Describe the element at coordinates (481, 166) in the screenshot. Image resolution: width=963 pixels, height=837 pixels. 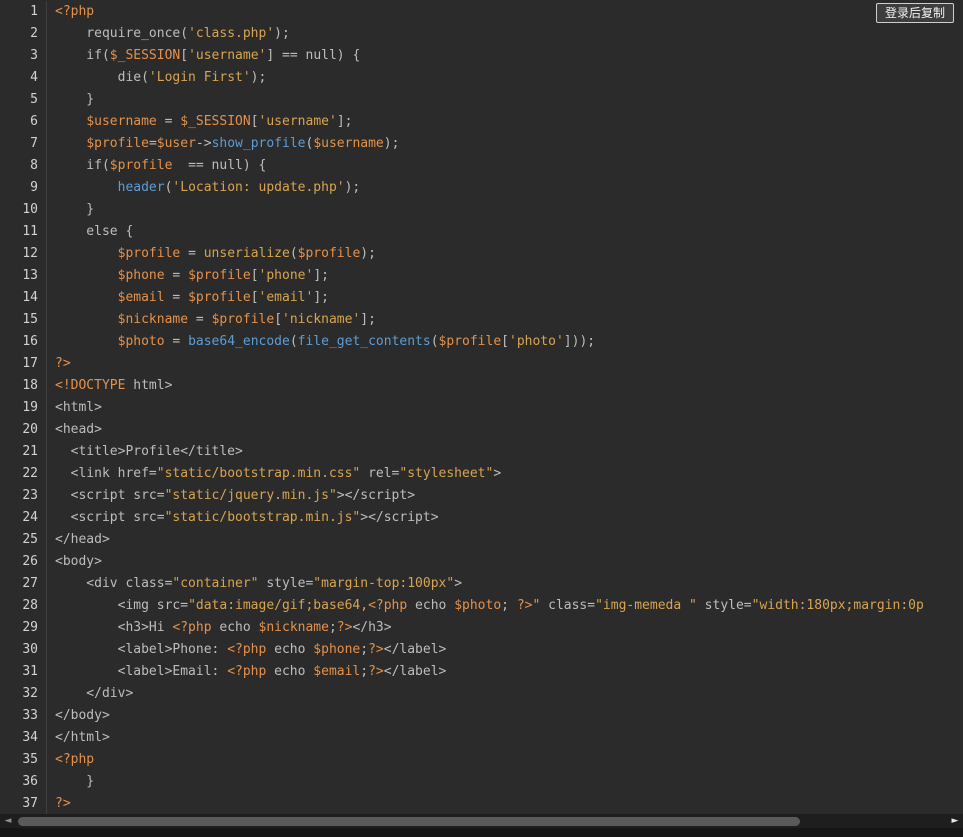
I see `code-line: 8 if($profile == null) {` at that location.